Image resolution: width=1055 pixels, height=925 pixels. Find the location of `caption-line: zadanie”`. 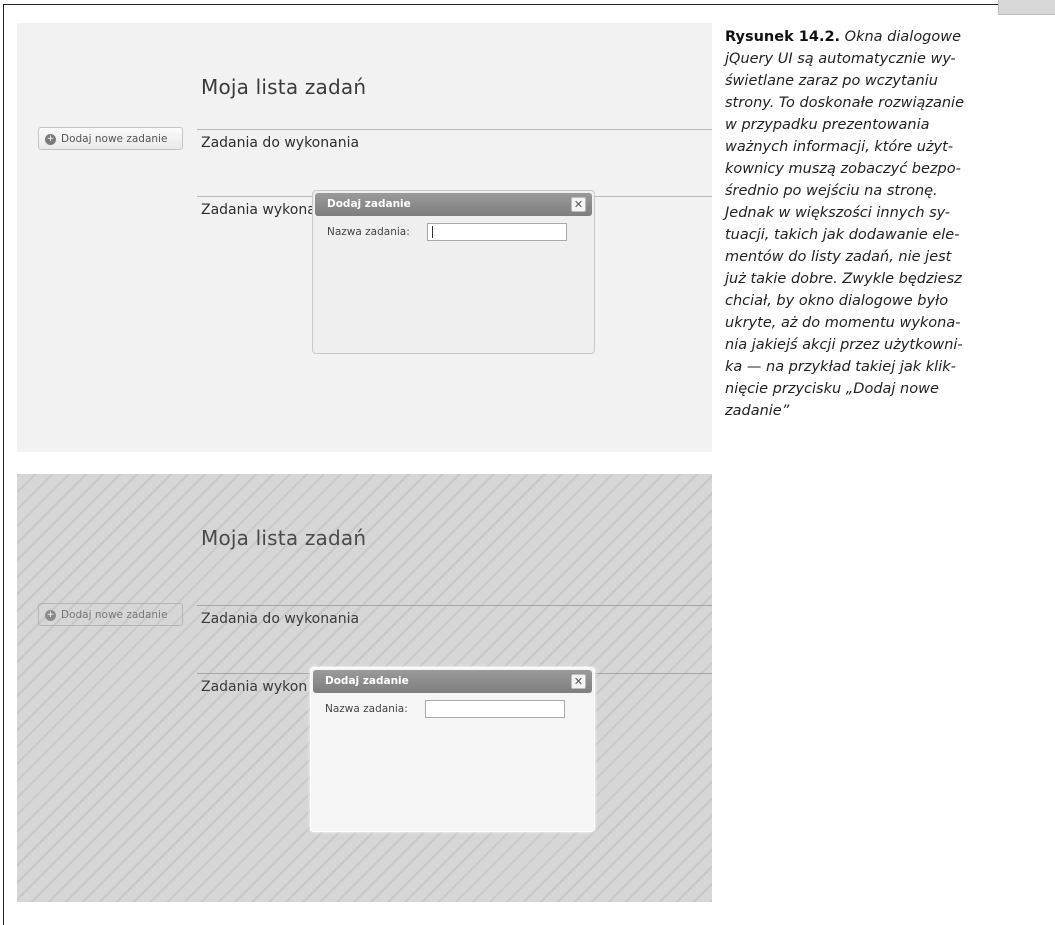

caption-line: zadanie” is located at coordinates (757, 411).